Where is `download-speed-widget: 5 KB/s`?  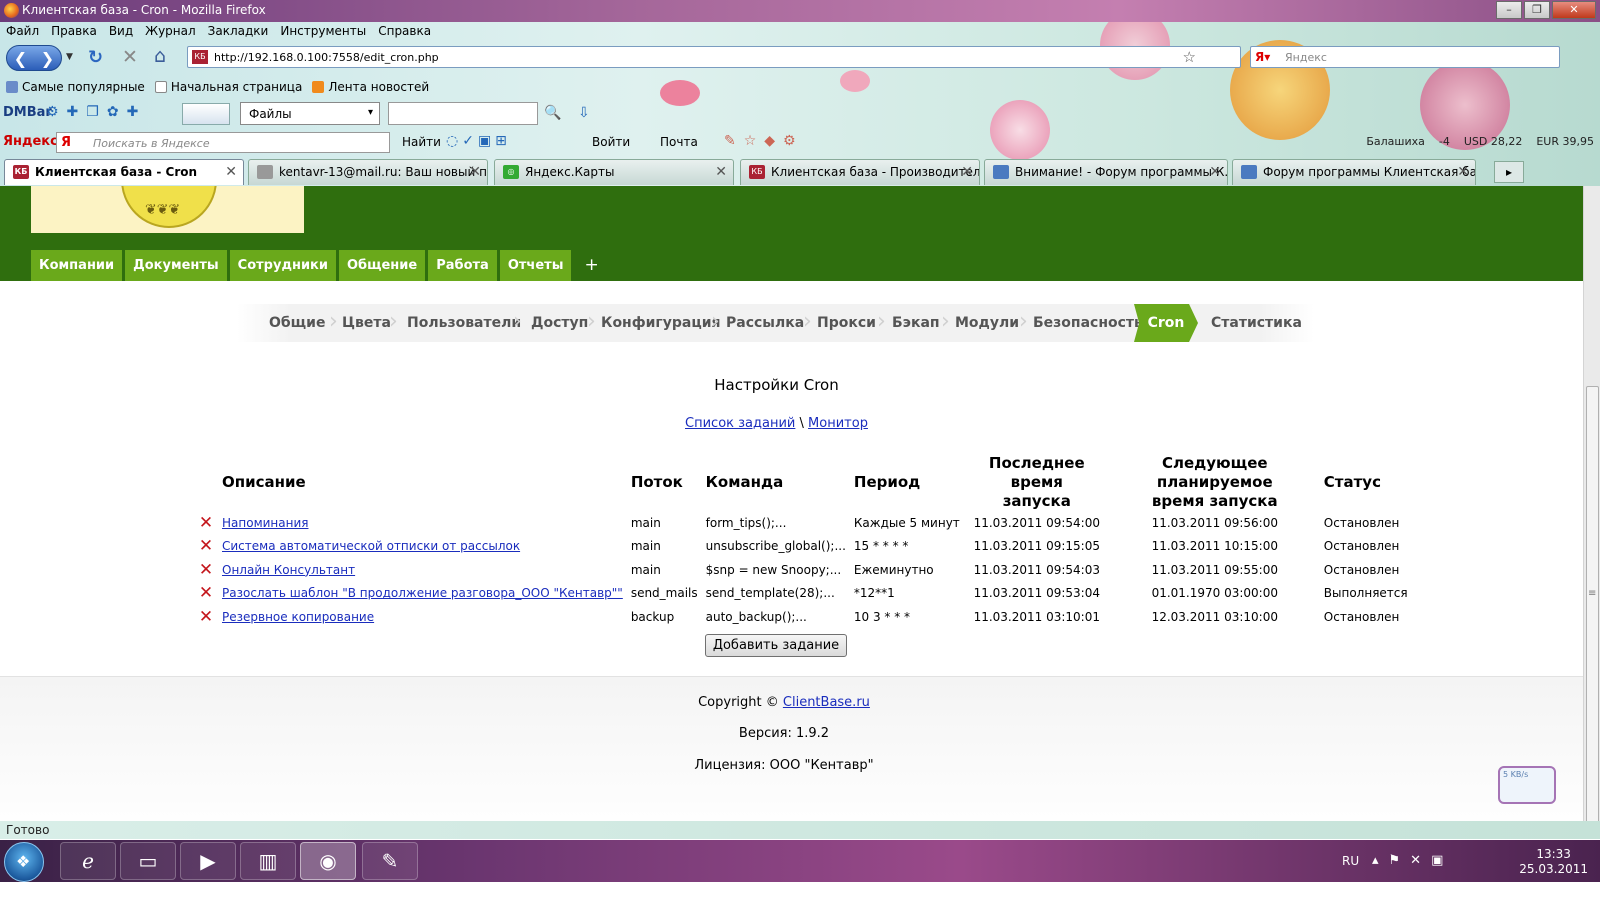 download-speed-widget: 5 KB/s is located at coordinates (1527, 785).